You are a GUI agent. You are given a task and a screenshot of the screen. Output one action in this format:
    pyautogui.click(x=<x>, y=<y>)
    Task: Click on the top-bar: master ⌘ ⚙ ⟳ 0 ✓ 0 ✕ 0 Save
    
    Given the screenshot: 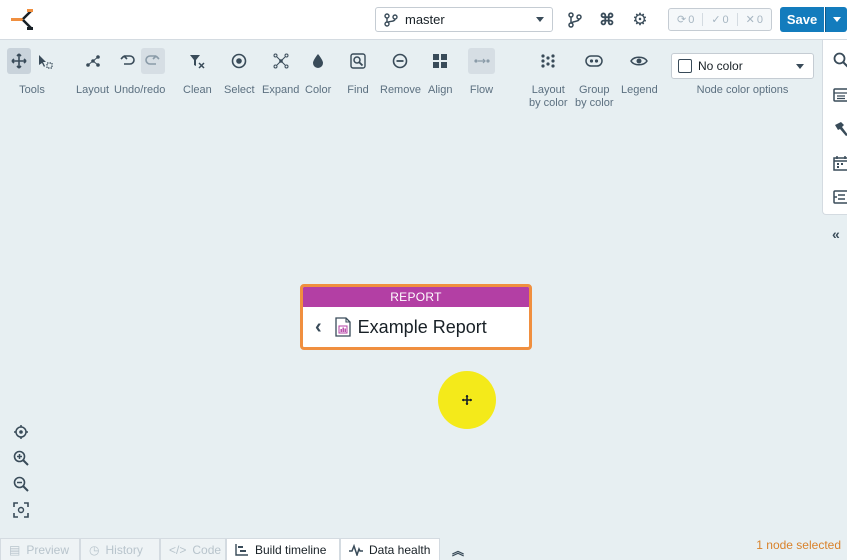 What is the action you would take?
    pyautogui.click(x=423, y=20)
    